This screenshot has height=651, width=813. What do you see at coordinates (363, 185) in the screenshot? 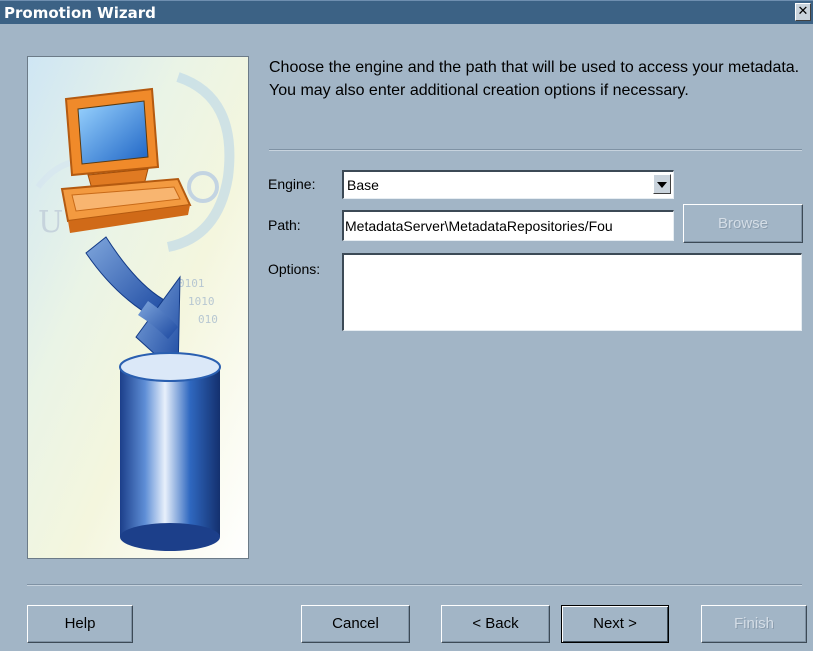
I see `engine-select-value: Base` at bounding box center [363, 185].